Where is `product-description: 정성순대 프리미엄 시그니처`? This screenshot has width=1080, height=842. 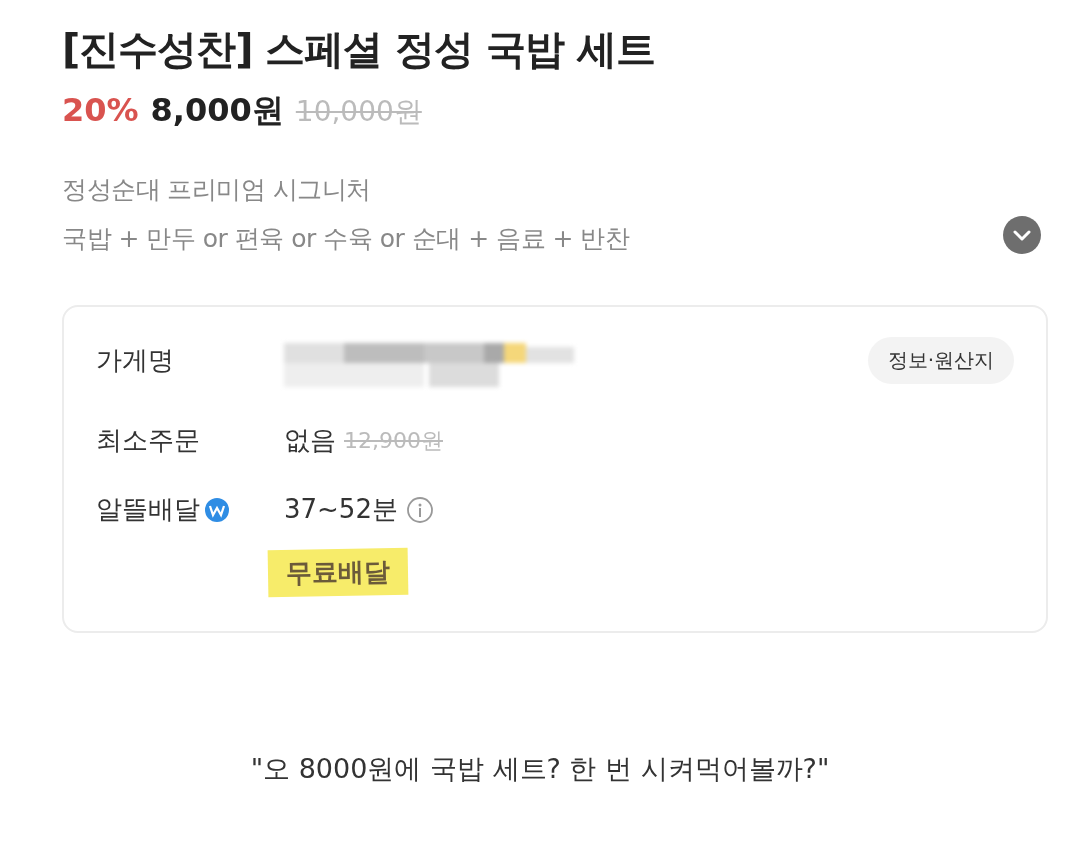 product-description: 정성순대 프리미엄 시그니처 is located at coordinates (217, 190).